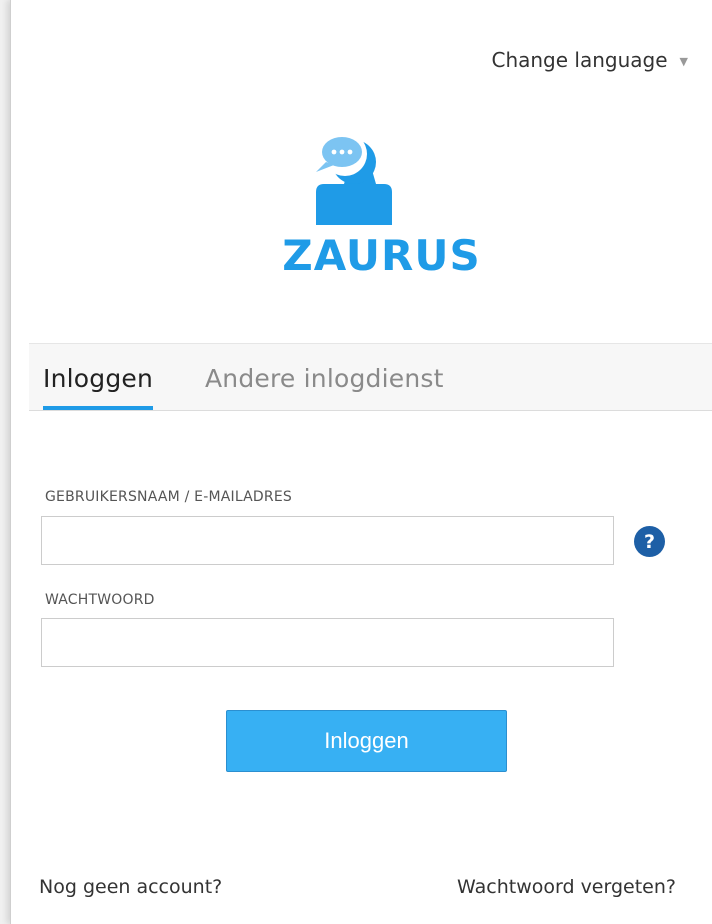 The image size is (712, 924). I want to click on forgot-password-link: Wachtwoord vergeten?, so click(566, 887).